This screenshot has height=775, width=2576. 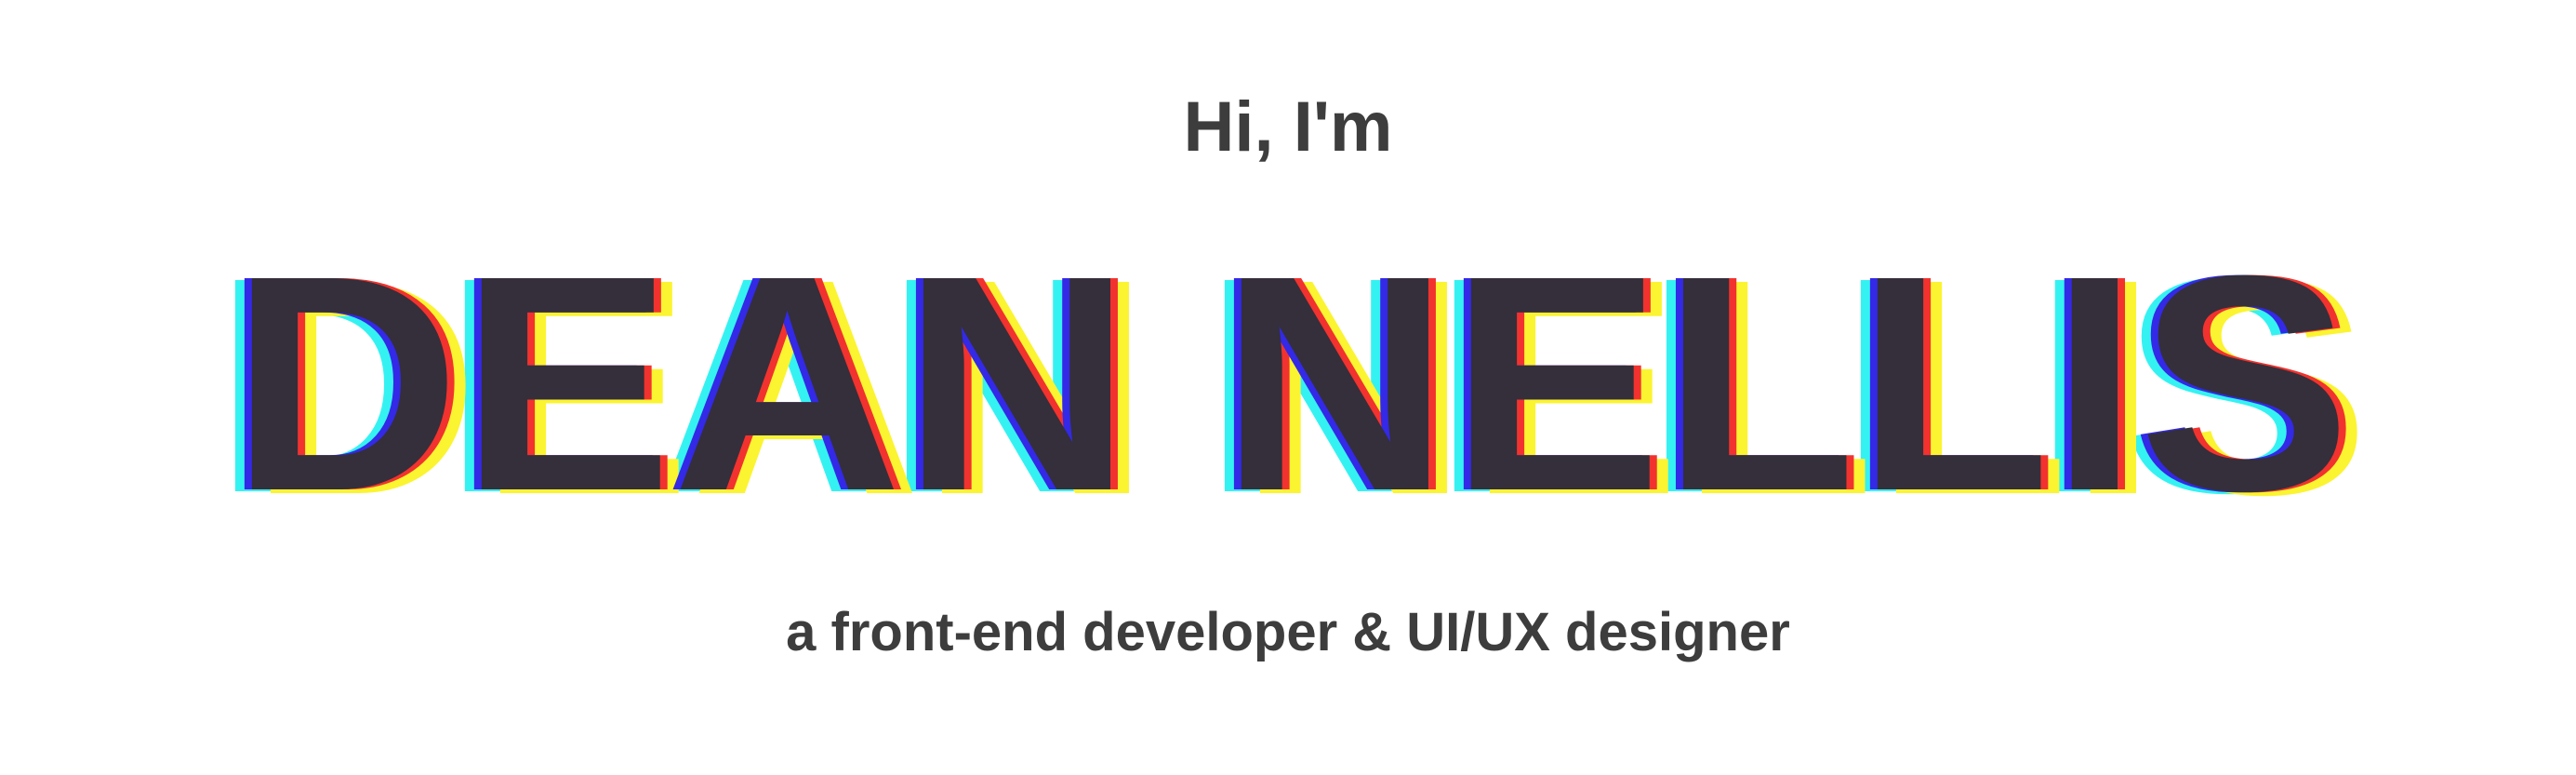 What do you see at coordinates (1288, 632) in the screenshot?
I see `tagline-text: a front-end developer & UI/UX designer` at bounding box center [1288, 632].